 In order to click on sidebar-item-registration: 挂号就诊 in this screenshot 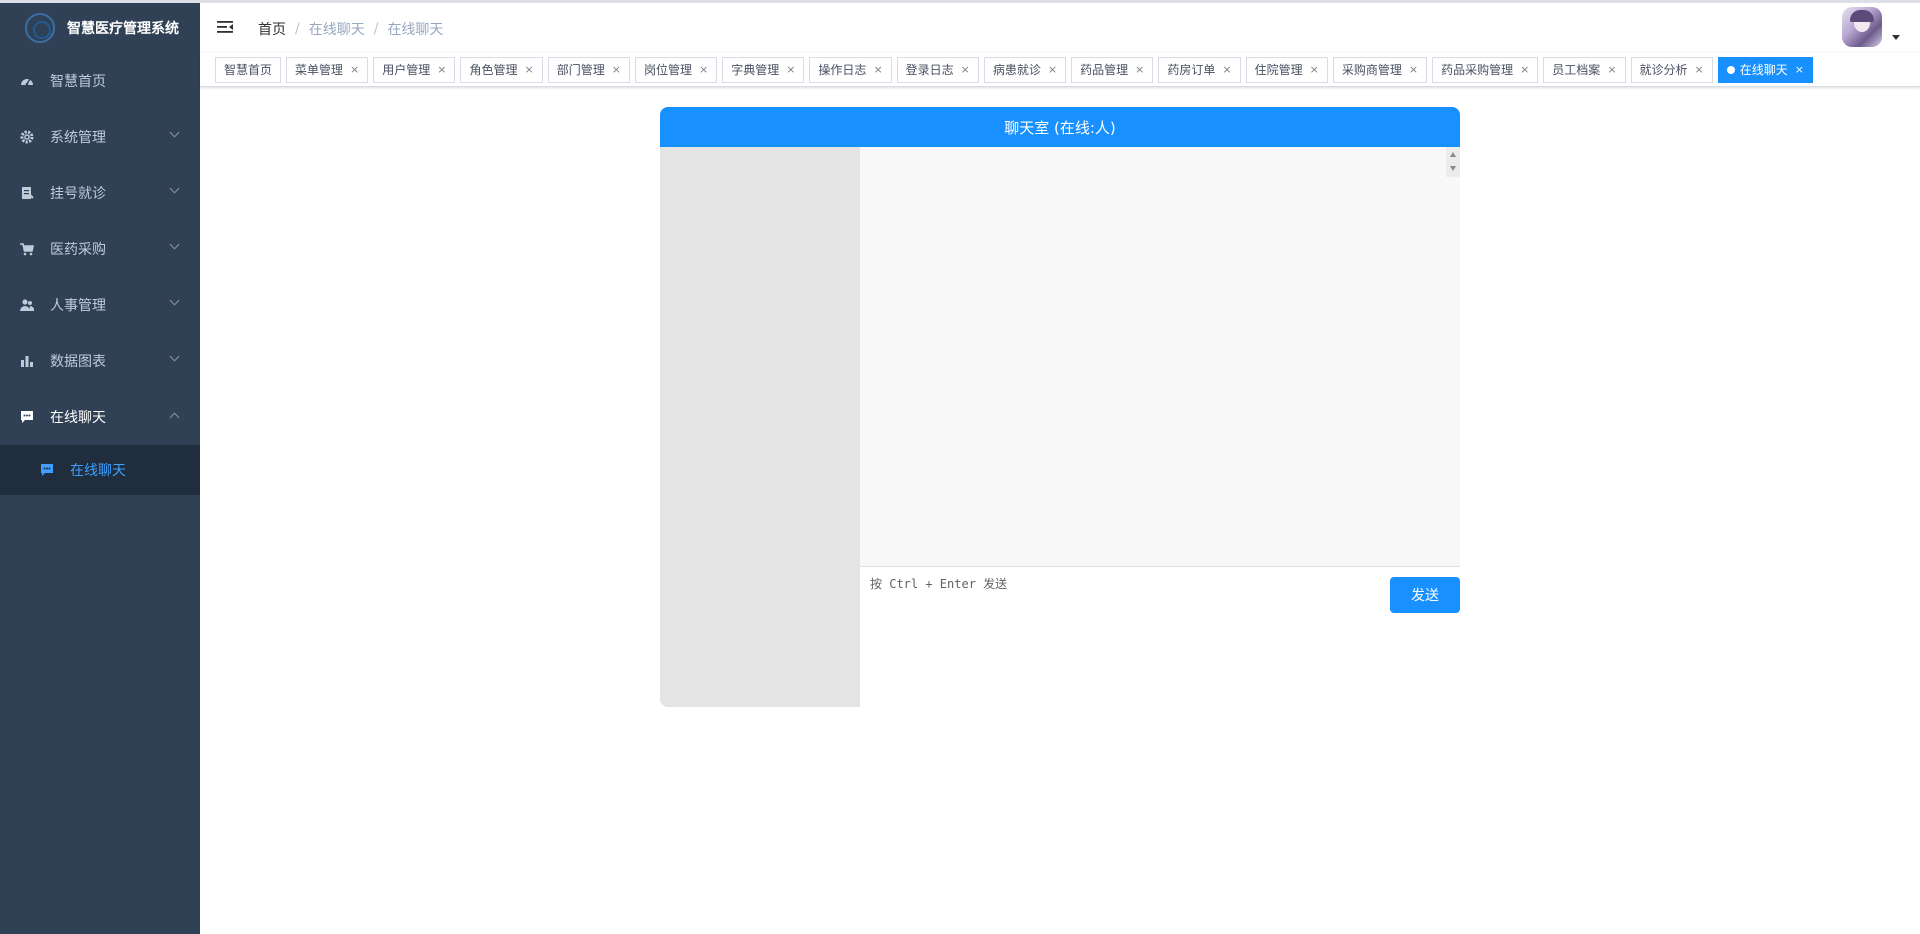, I will do `click(100, 193)`.